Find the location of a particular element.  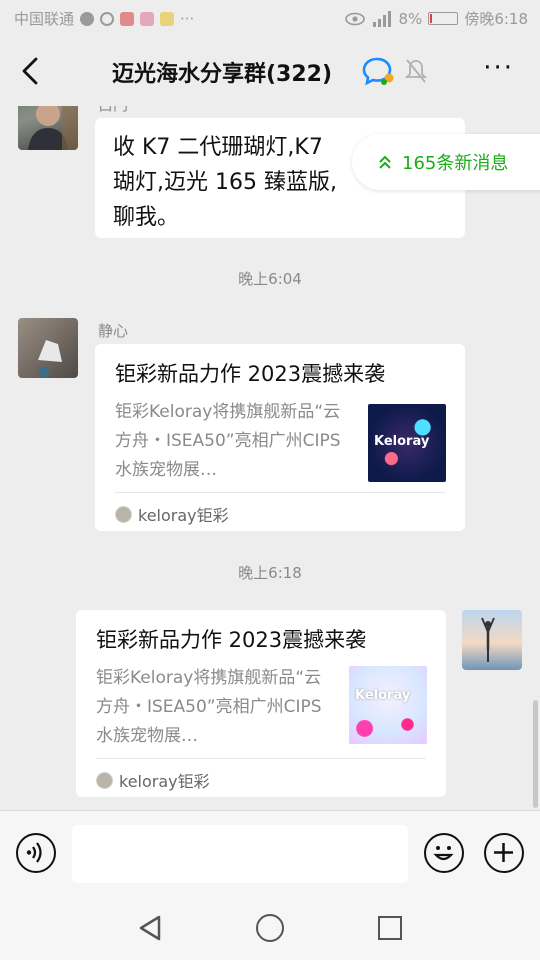

status-left: 中国联通 ··· is located at coordinates (104, 18).